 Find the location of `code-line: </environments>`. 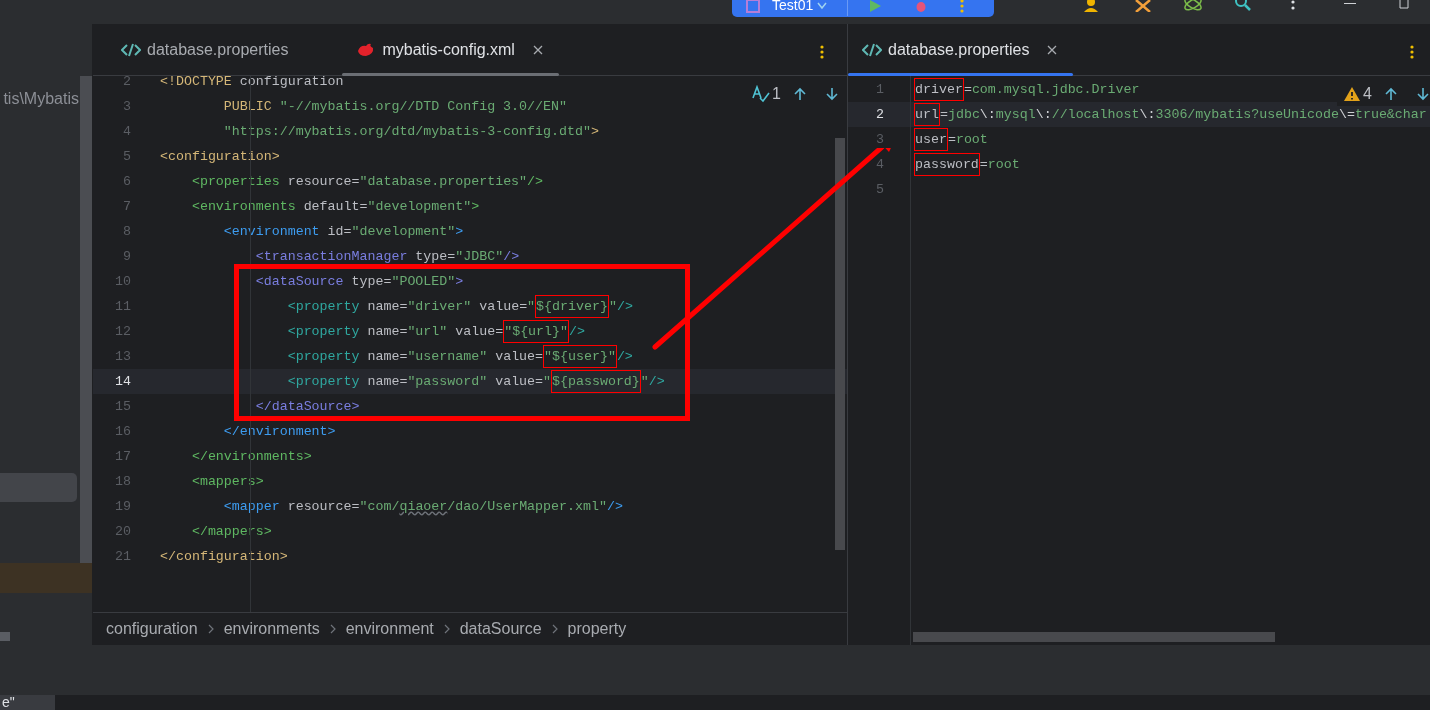

code-line: </environments> is located at coordinates (251, 456).